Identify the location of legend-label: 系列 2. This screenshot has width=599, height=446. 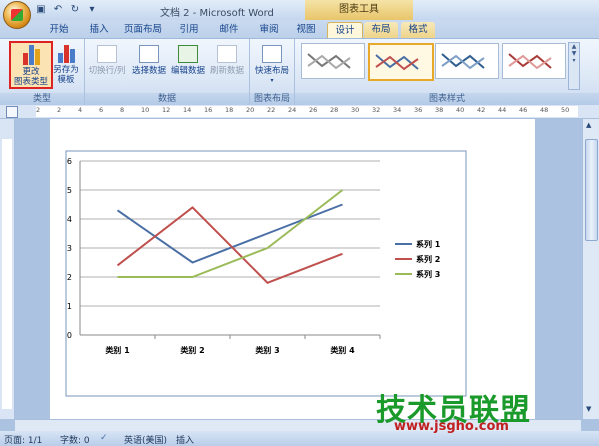
(428, 259).